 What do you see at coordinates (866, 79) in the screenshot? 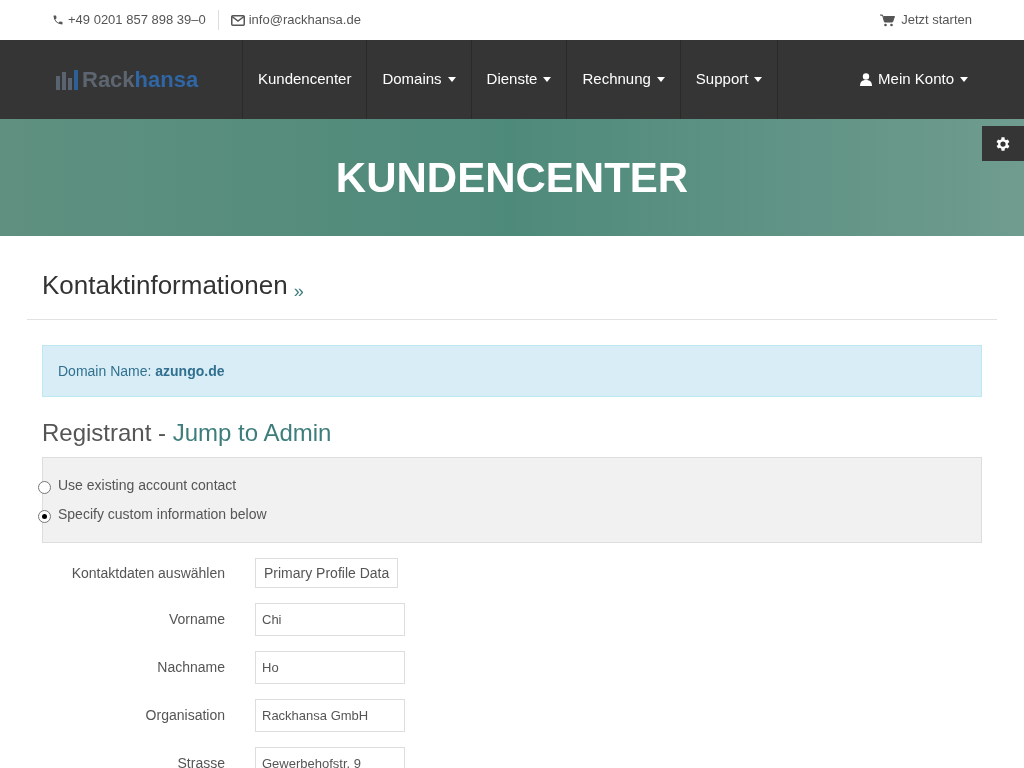
I see `user-icon` at bounding box center [866, 79].